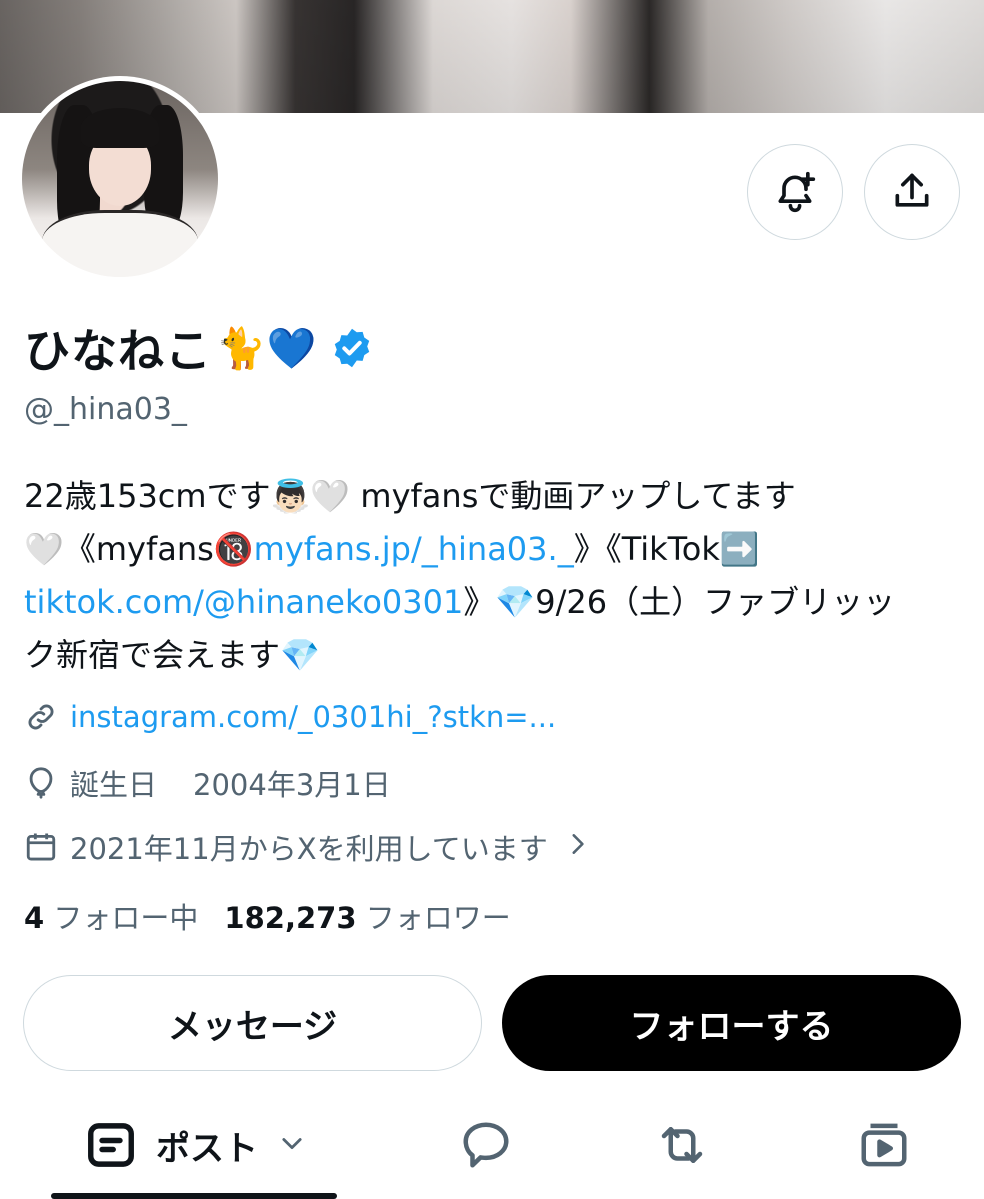 The height and width of the screenshot is (1199, 984). I want to click on tab-reposts, so click(682, 1145).